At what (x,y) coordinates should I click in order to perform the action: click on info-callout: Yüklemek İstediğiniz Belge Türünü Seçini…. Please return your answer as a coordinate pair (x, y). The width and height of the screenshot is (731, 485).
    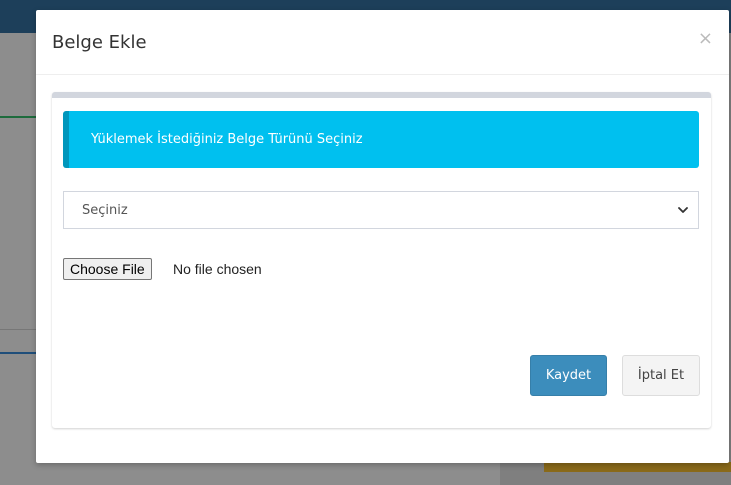
    Looking at the image, I should click on (381, 139).